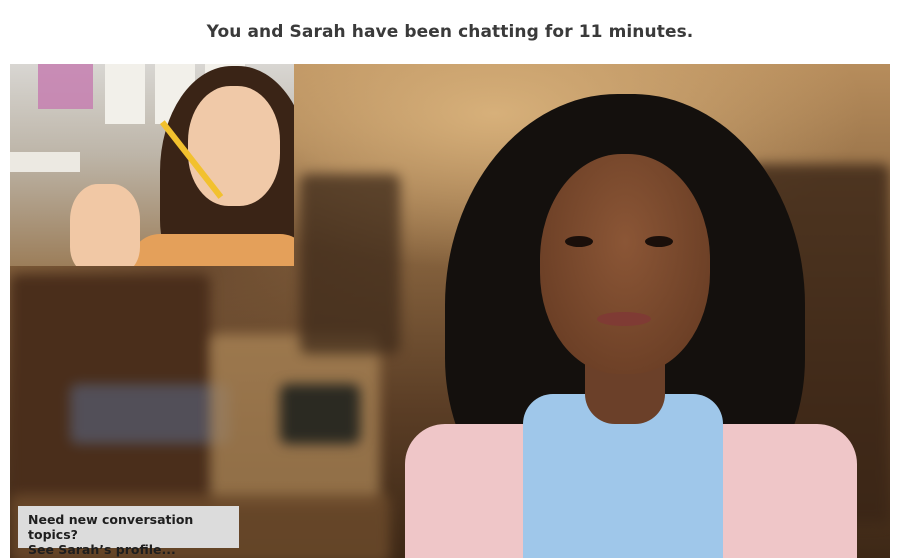 Image resolution: width=900 pixels, height=558 pixels. Describe the element at coordinates (150, 414) in the screenshot. I see `background-books` at that location.